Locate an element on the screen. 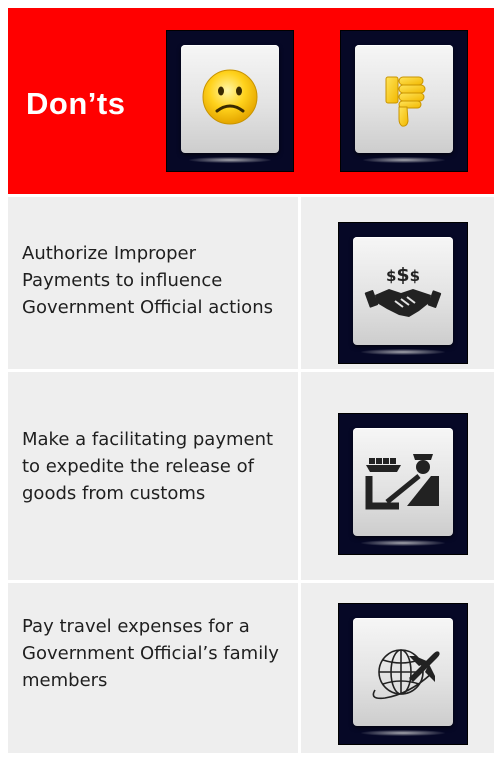 The height and width of the screenshot is (761, 499). globe-airplane-icon is located at coordinates (406, 674).